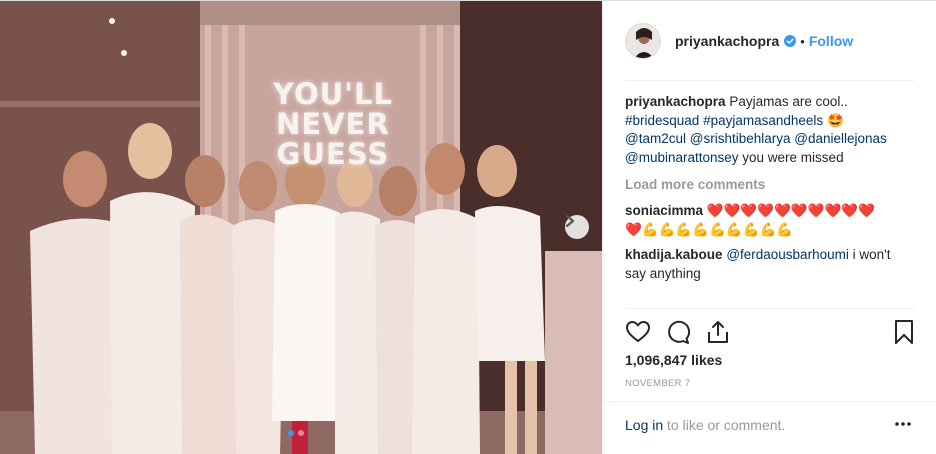 The width and height of the screenshot is (936, 454). I want to click on caption-text: Payjamas are cool.., so click(788, 101).